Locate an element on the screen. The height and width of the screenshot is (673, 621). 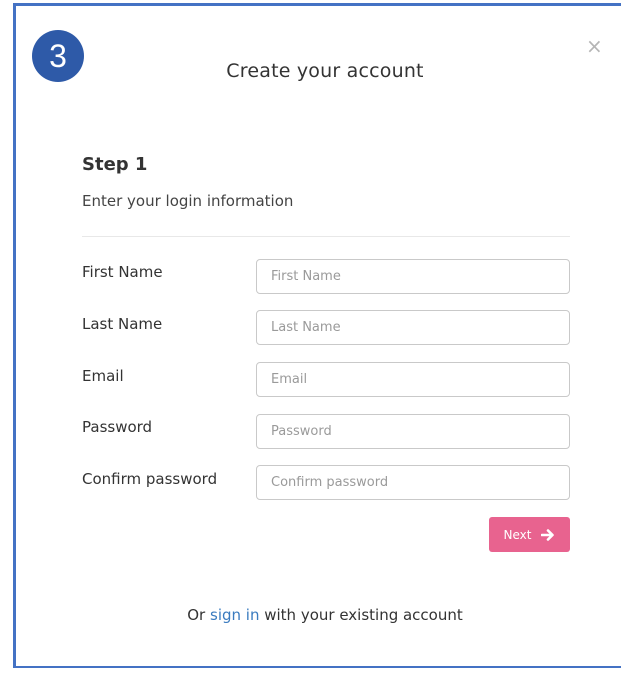
confirm-password-label: Confirm password is located at coordinates (150, 479).